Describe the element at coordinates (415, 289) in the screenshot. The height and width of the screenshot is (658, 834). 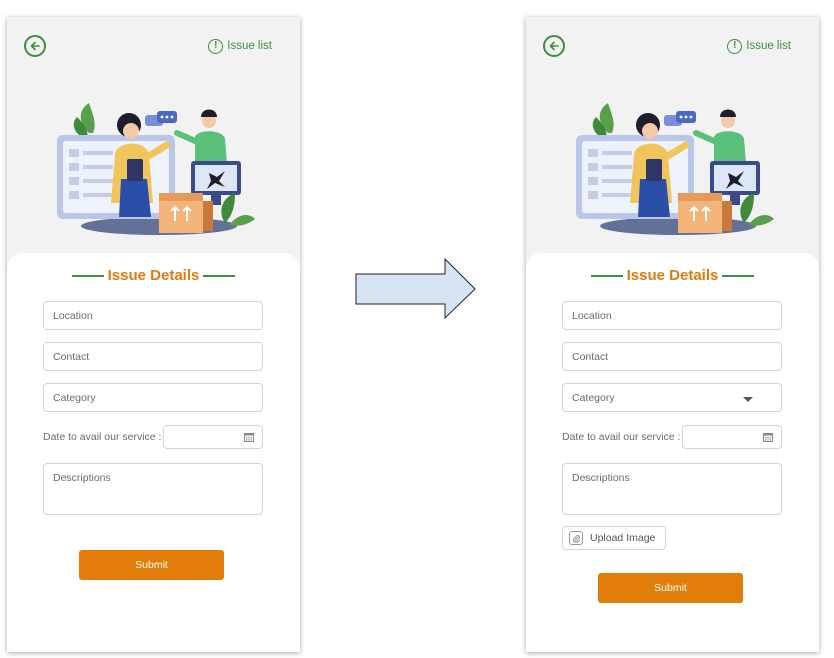
I see `right-arrow-icon` at that location.